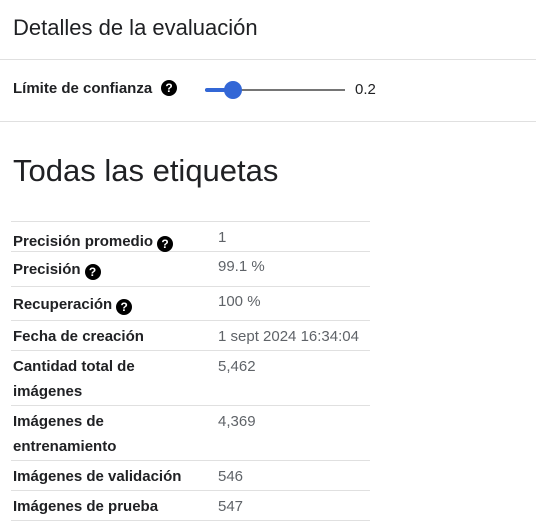 The image size is (536, 528). I want to click on confidence-label: Límite de confianza, so click(83, 88).